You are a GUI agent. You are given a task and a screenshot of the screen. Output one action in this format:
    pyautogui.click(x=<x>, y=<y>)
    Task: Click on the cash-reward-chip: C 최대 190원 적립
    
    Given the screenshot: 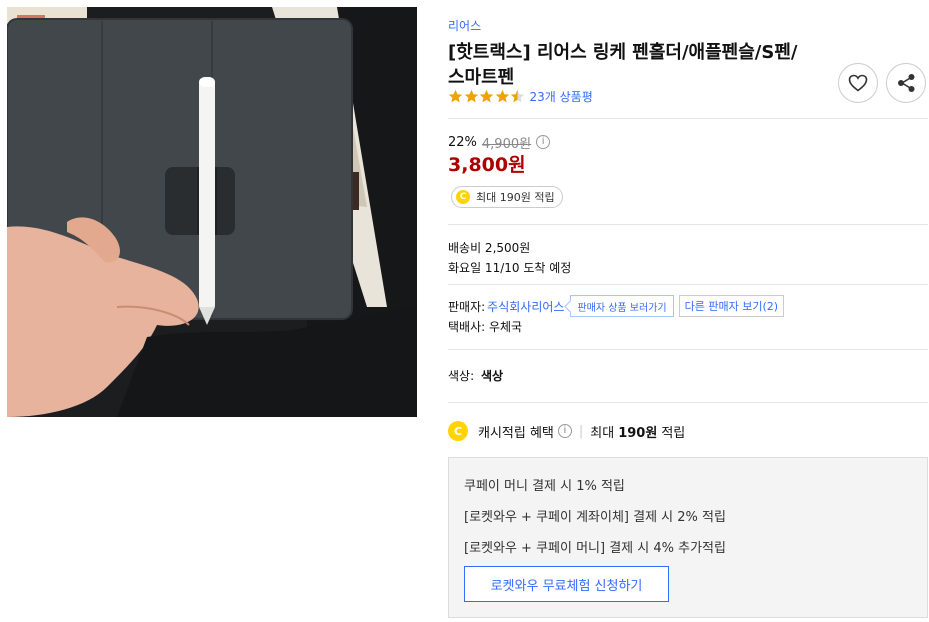 What is the action you would take?
    pyautogui.click(x=507, y=197)
    